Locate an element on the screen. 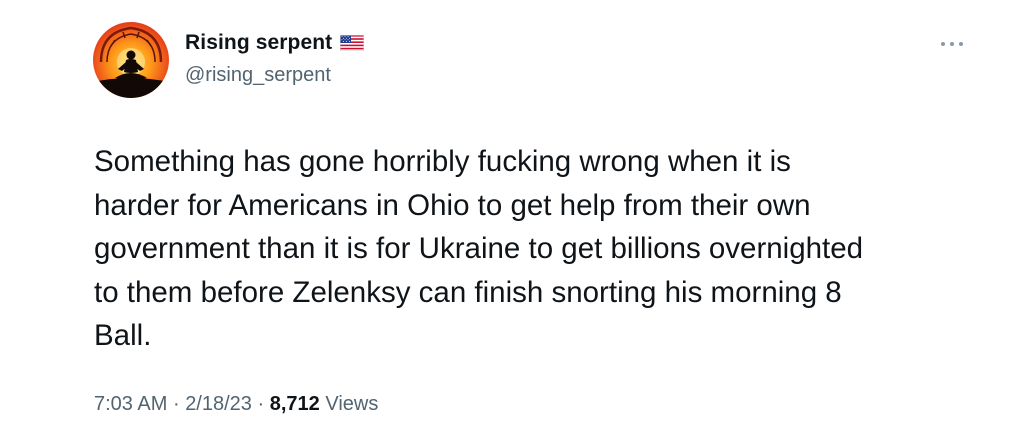 The image size is (1015, 422). author-handle: @rising_serpent is located at coordinates (258, 75).